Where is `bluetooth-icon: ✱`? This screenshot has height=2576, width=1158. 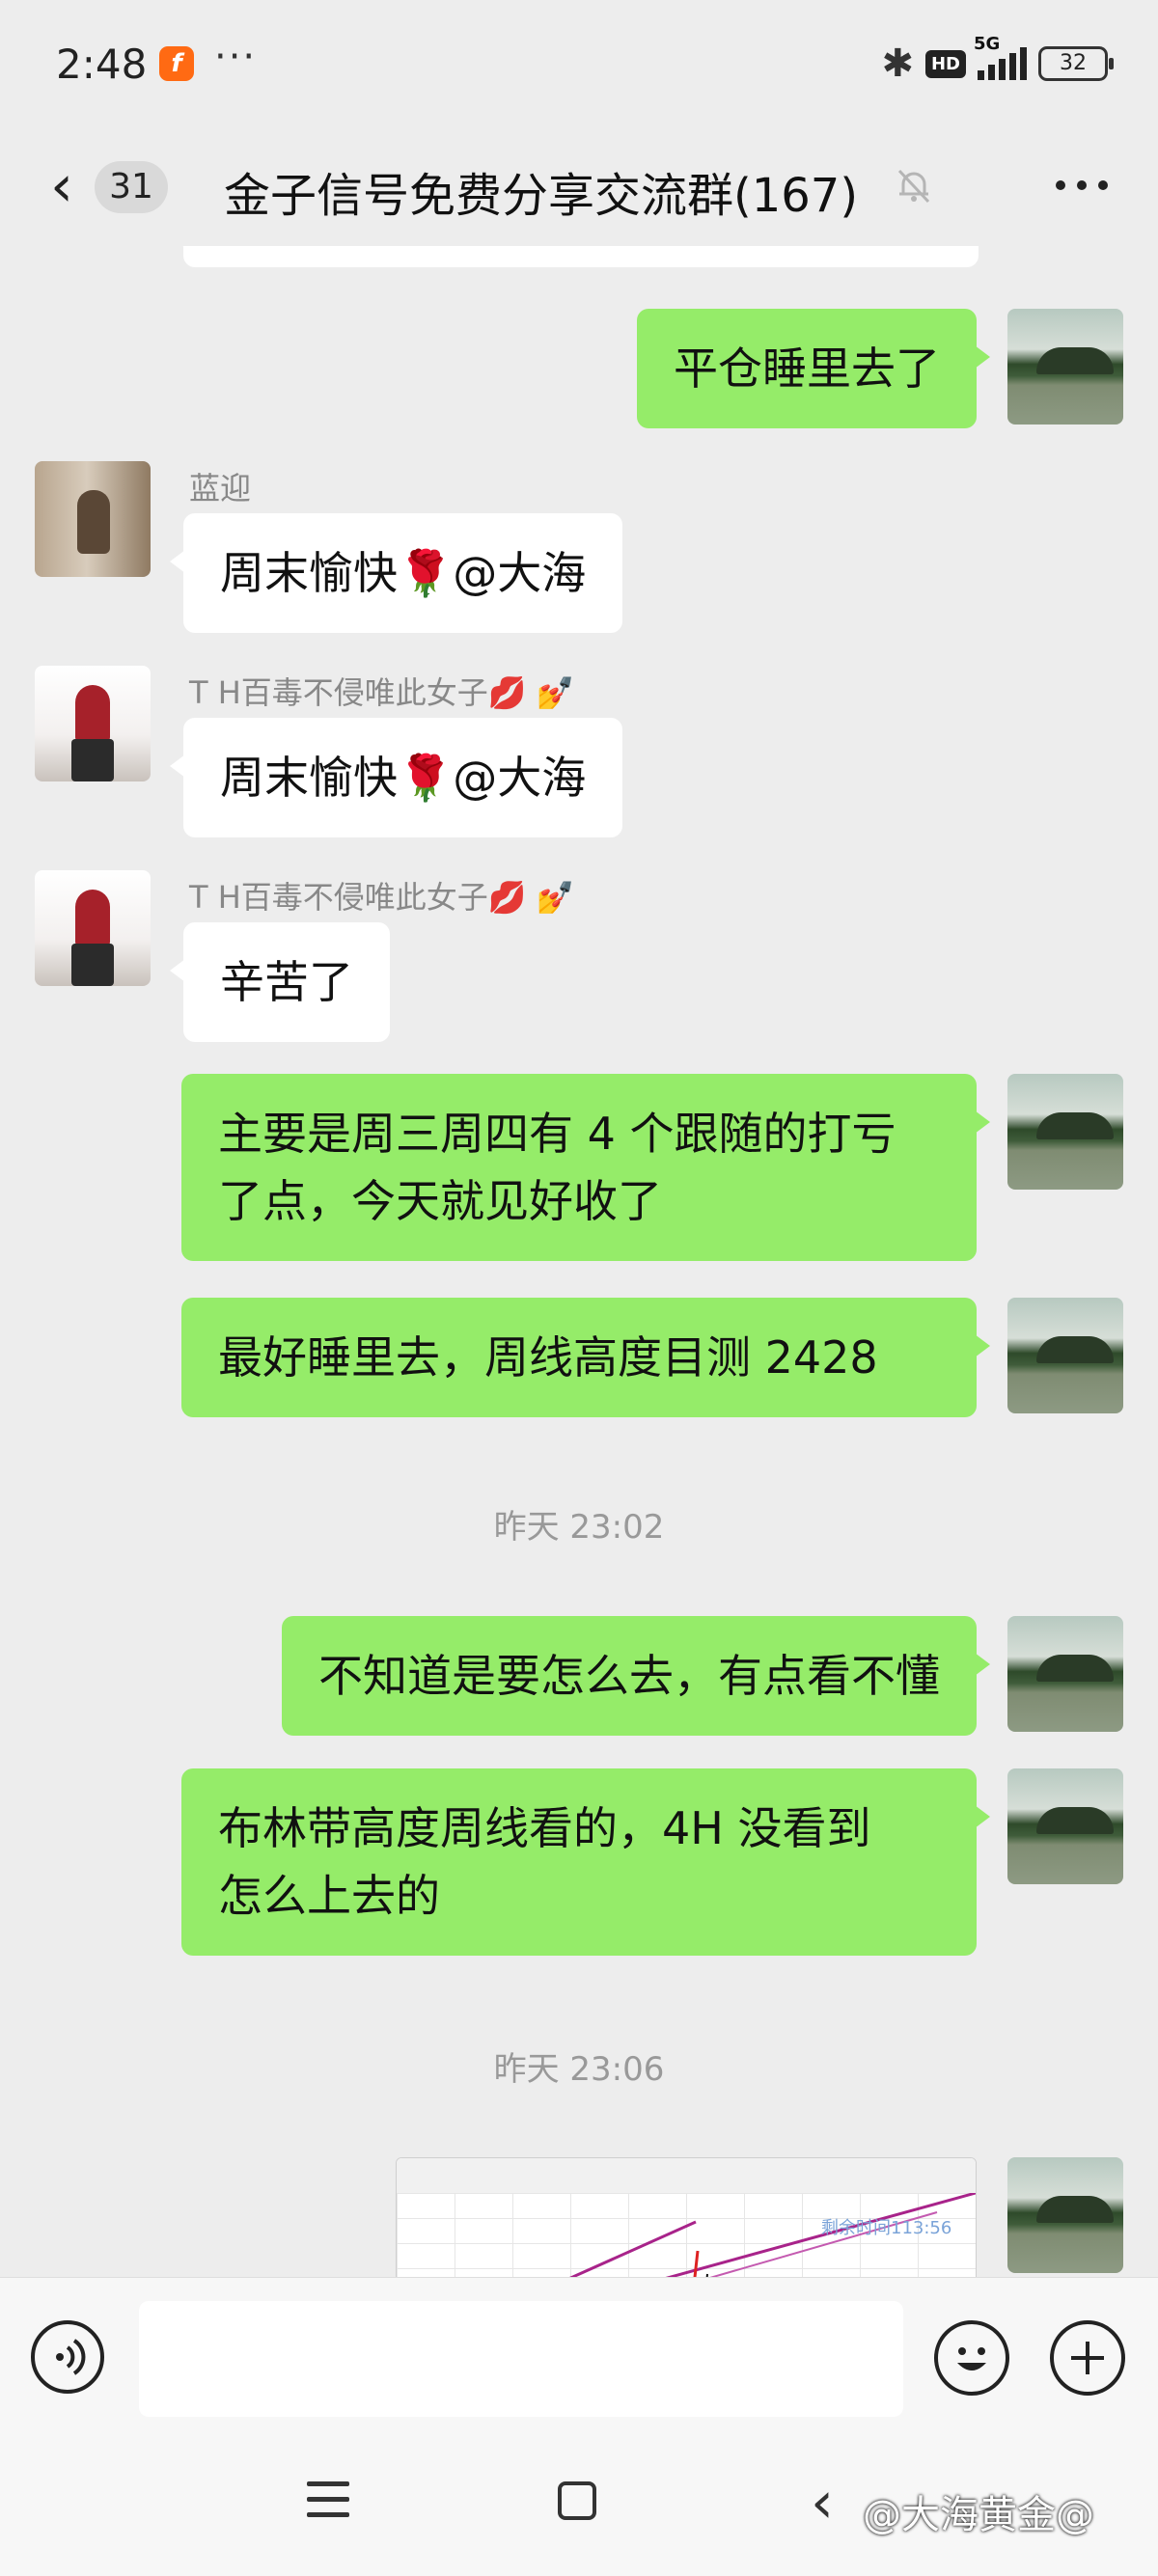
bluetooth-icon: ✱ is located at coordinates (897, 64).